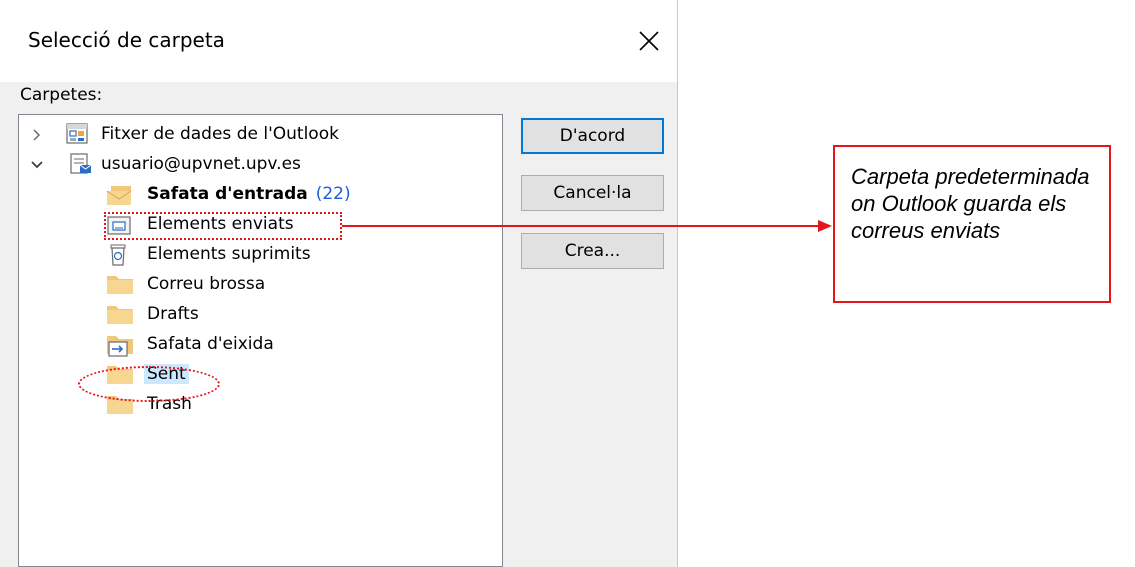 Image resolution: width=1135 pixels, height=567 pixels. I want to click on outbox-icon, so click(120, 346).